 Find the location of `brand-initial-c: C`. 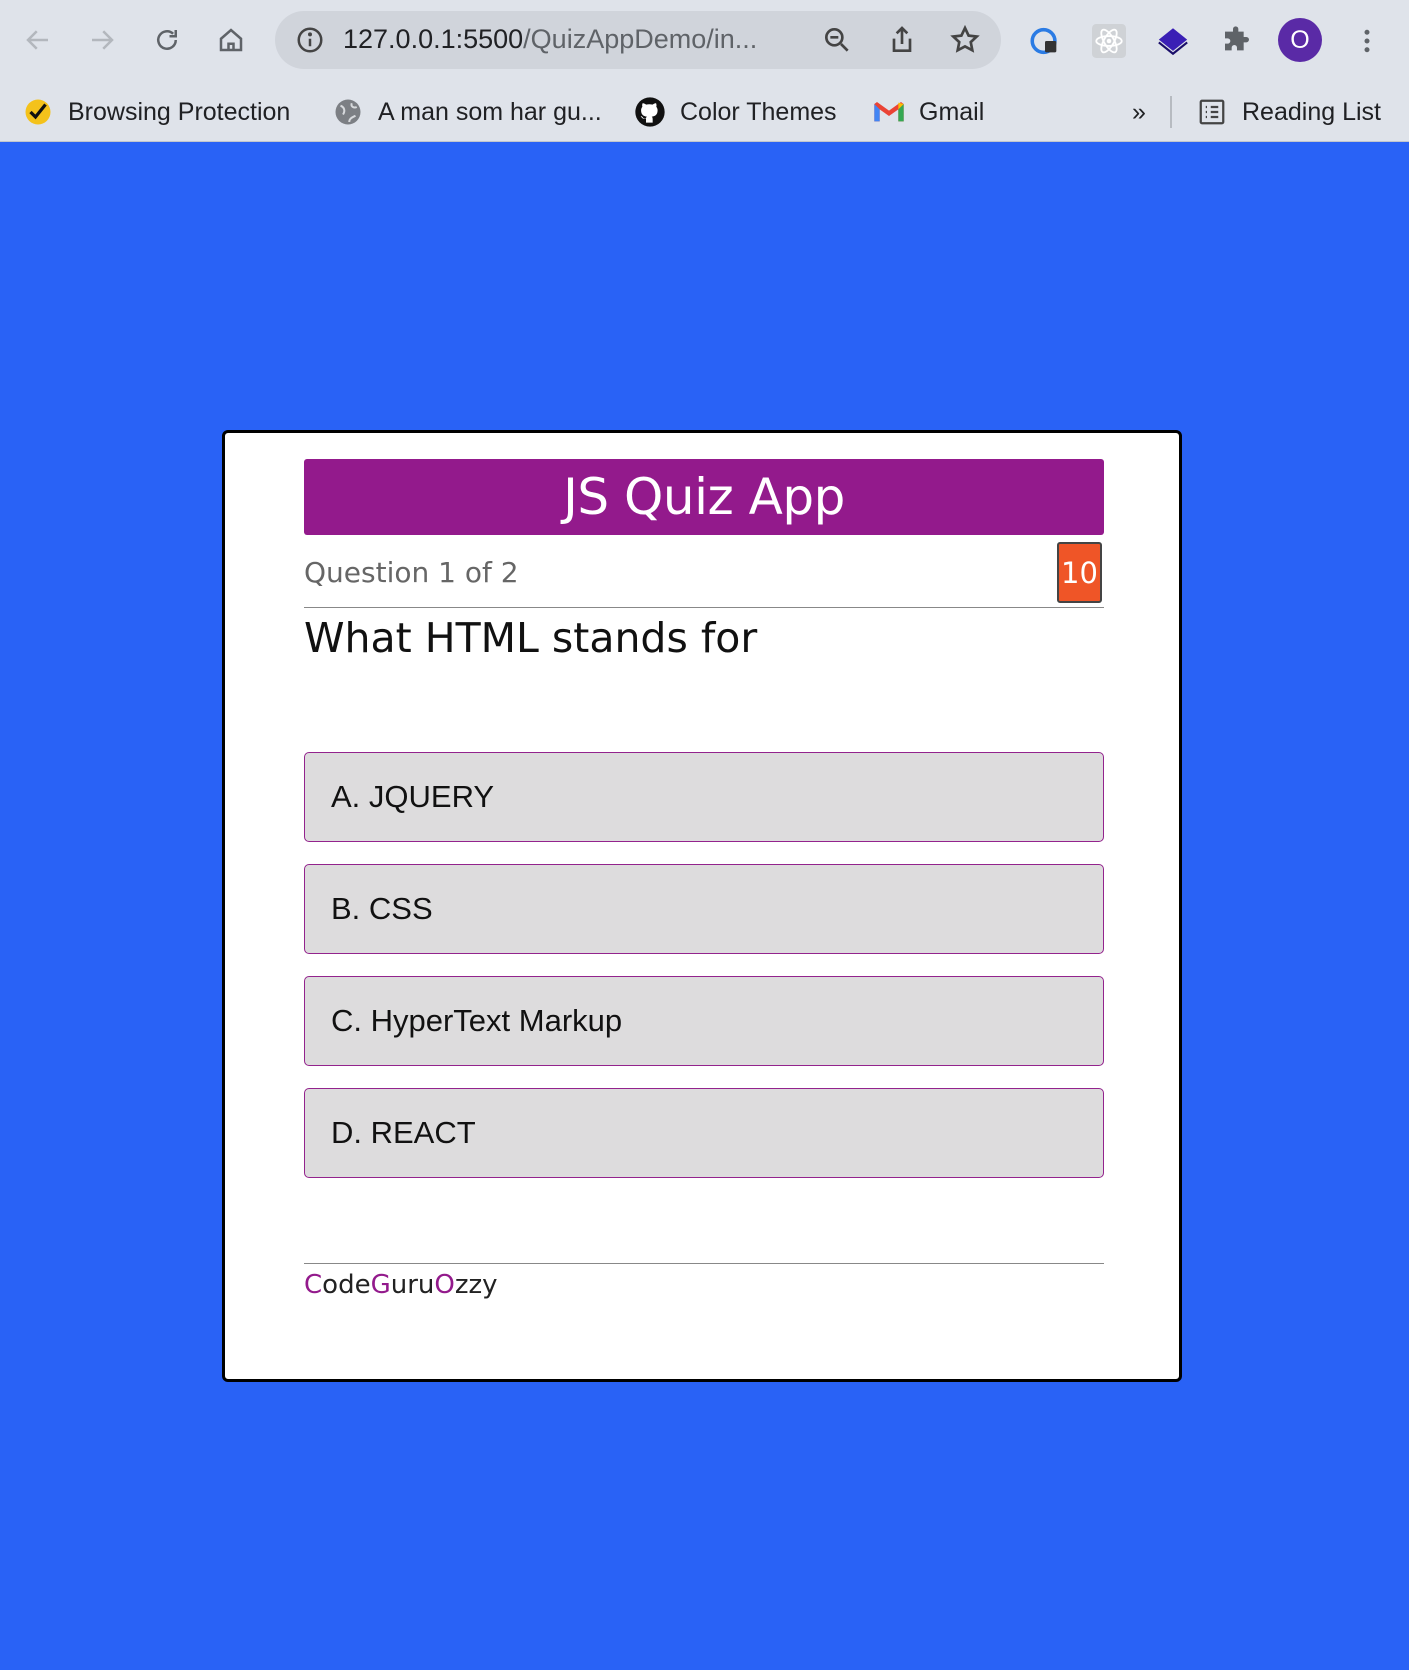

brand-initial-c: C is located at coordinates (313, 1285).